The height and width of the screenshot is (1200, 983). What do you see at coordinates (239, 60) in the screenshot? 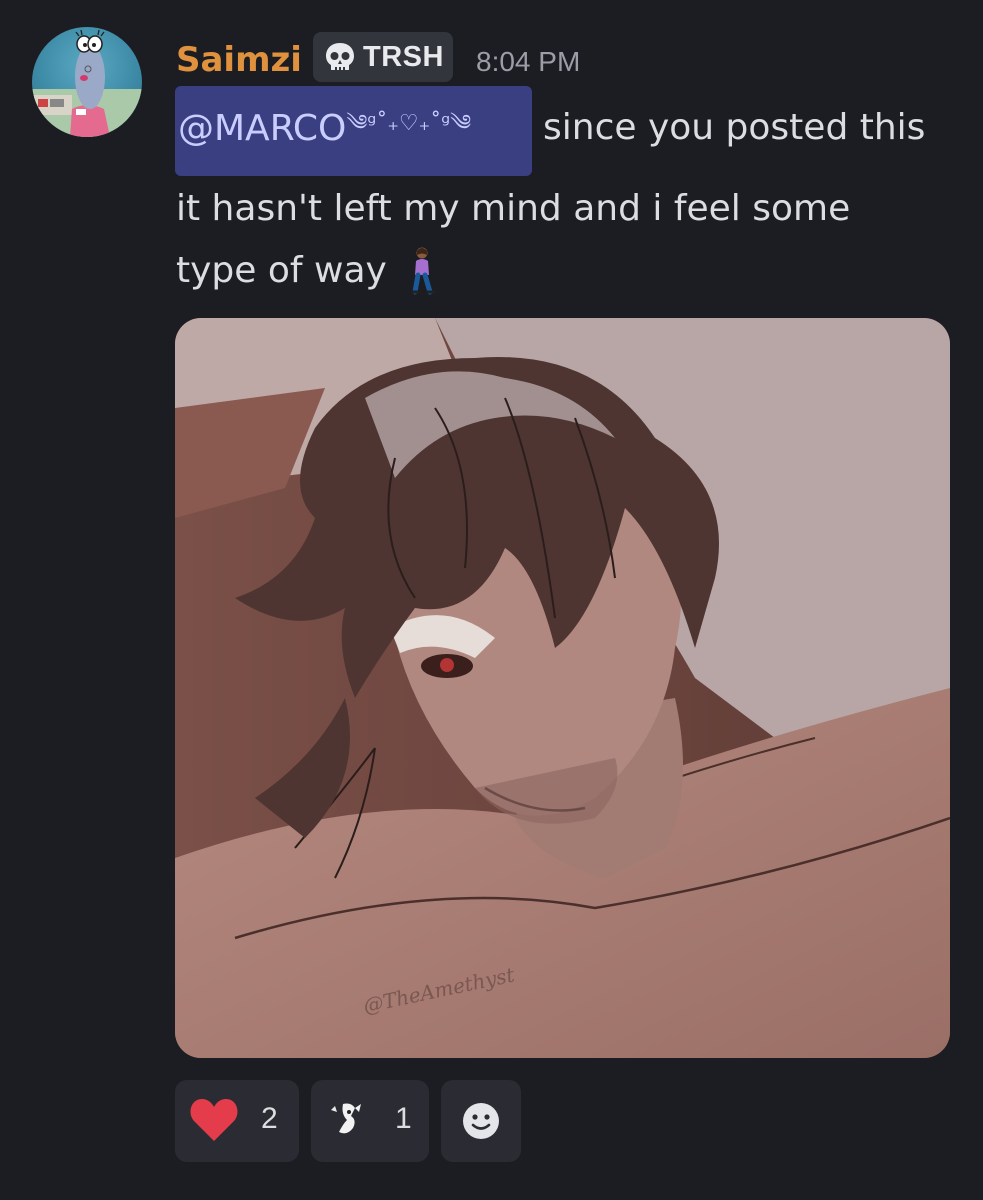
I see `username: Saimzi` at bounding box center [239, 60].